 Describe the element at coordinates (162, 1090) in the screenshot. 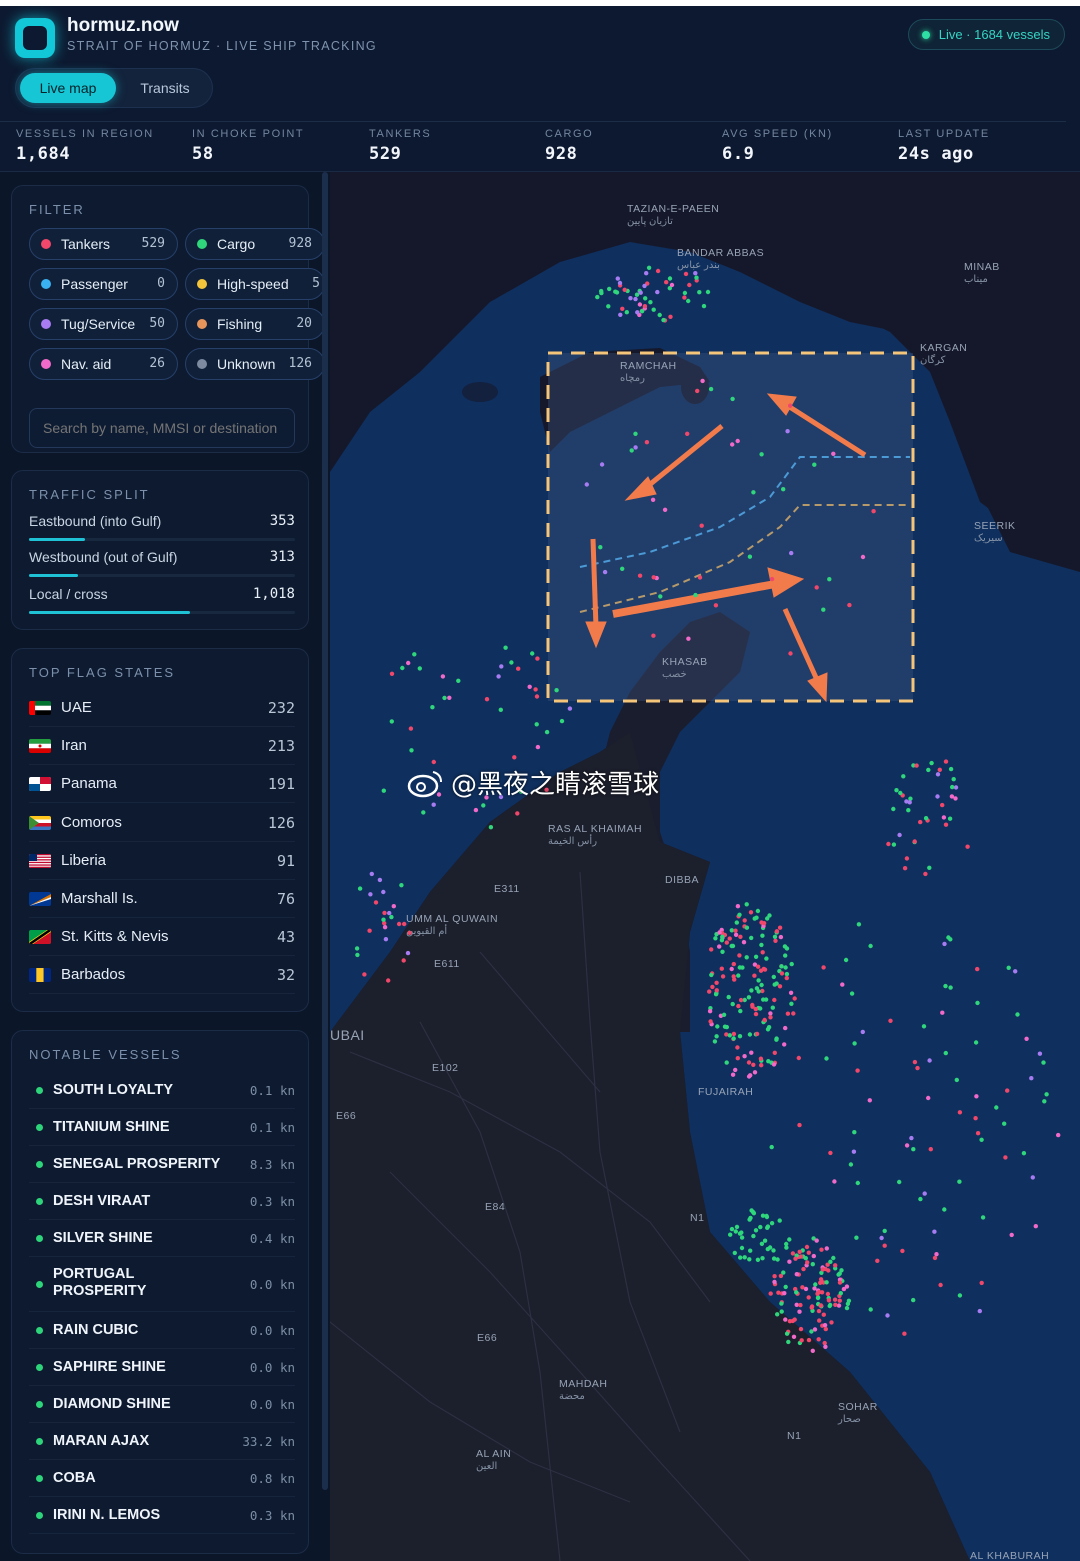

I see `vessel-row: SOUTH LOYALTY 0.1 kn` at that location.